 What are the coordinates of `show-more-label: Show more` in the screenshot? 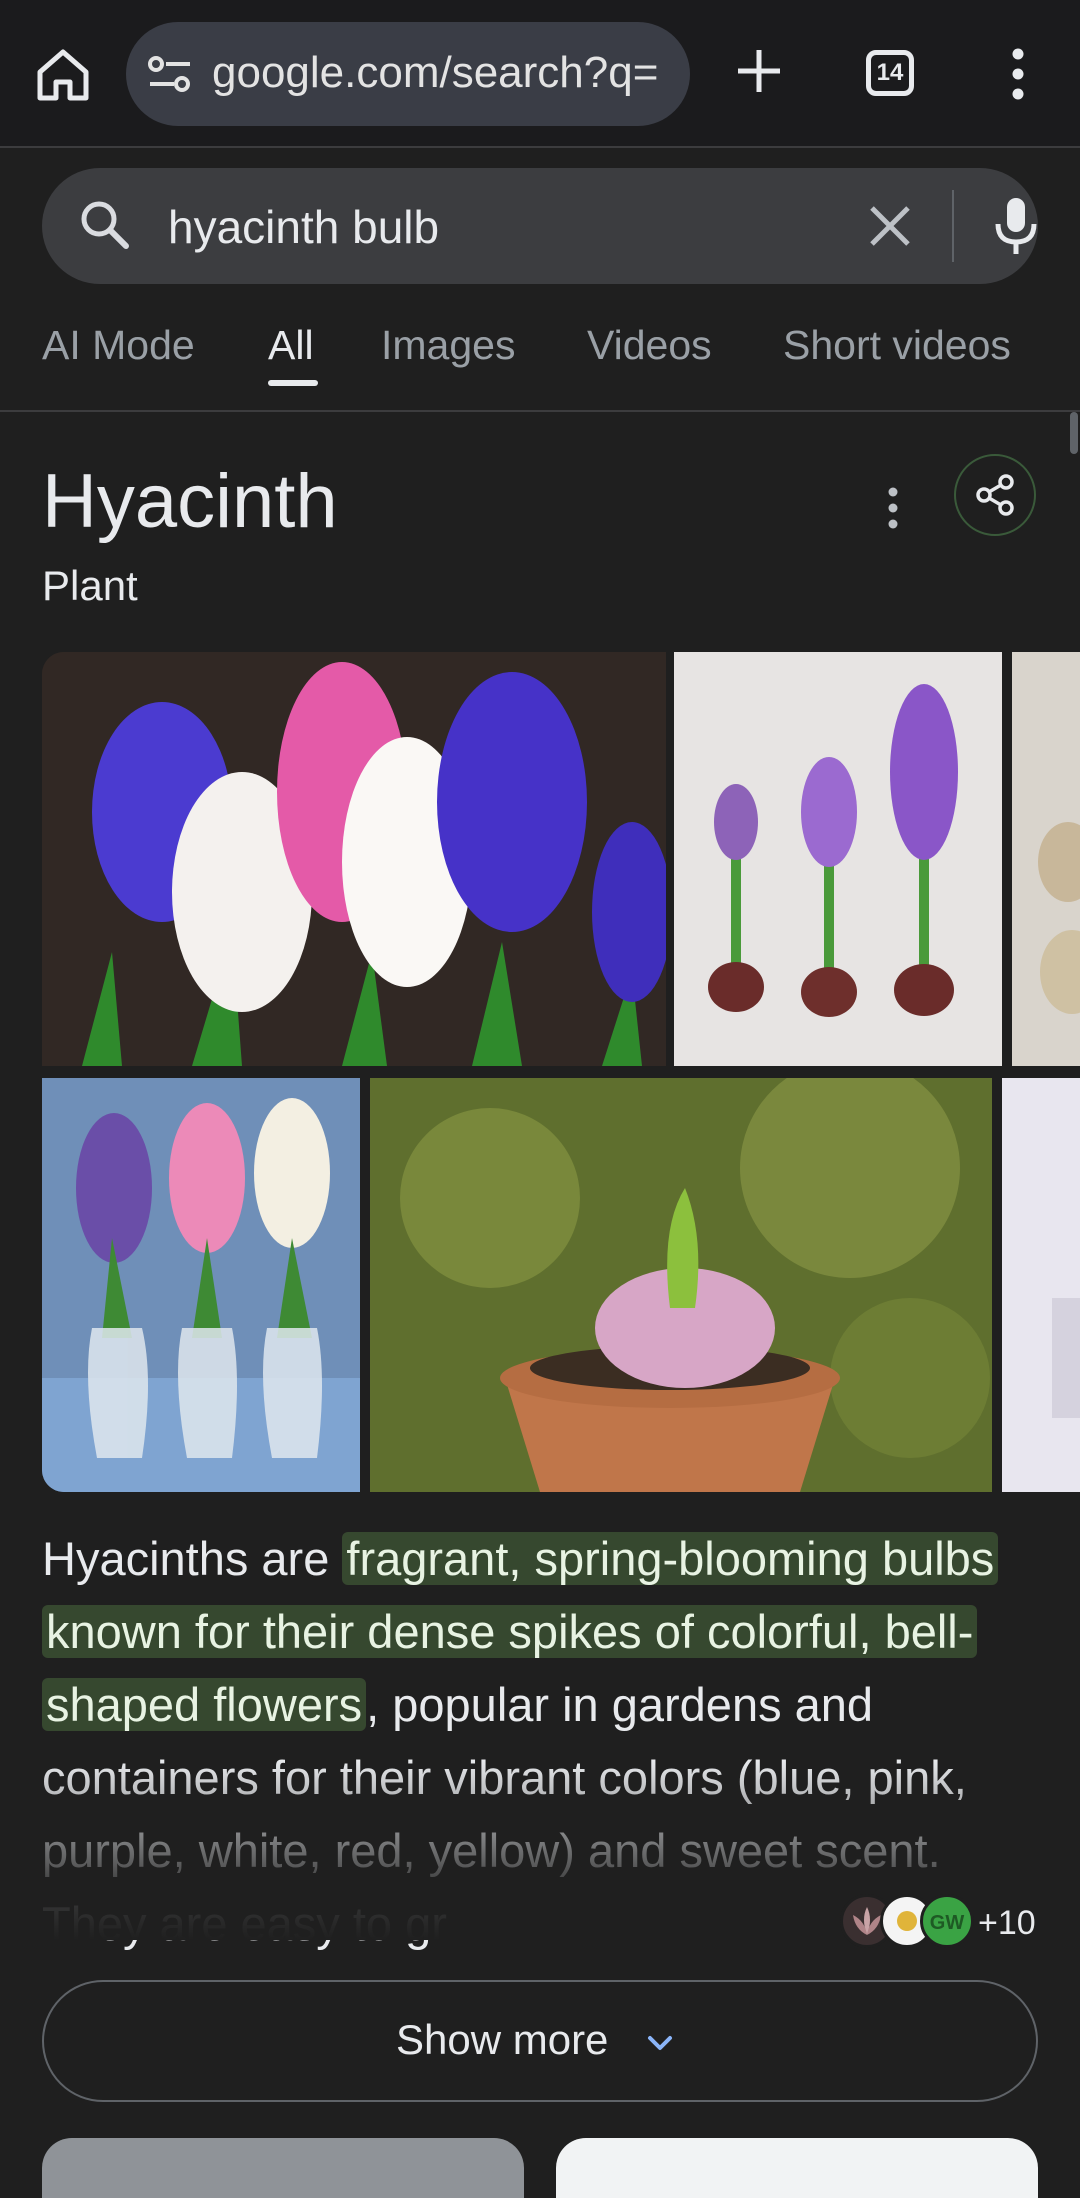 It's located at (502, 2039).